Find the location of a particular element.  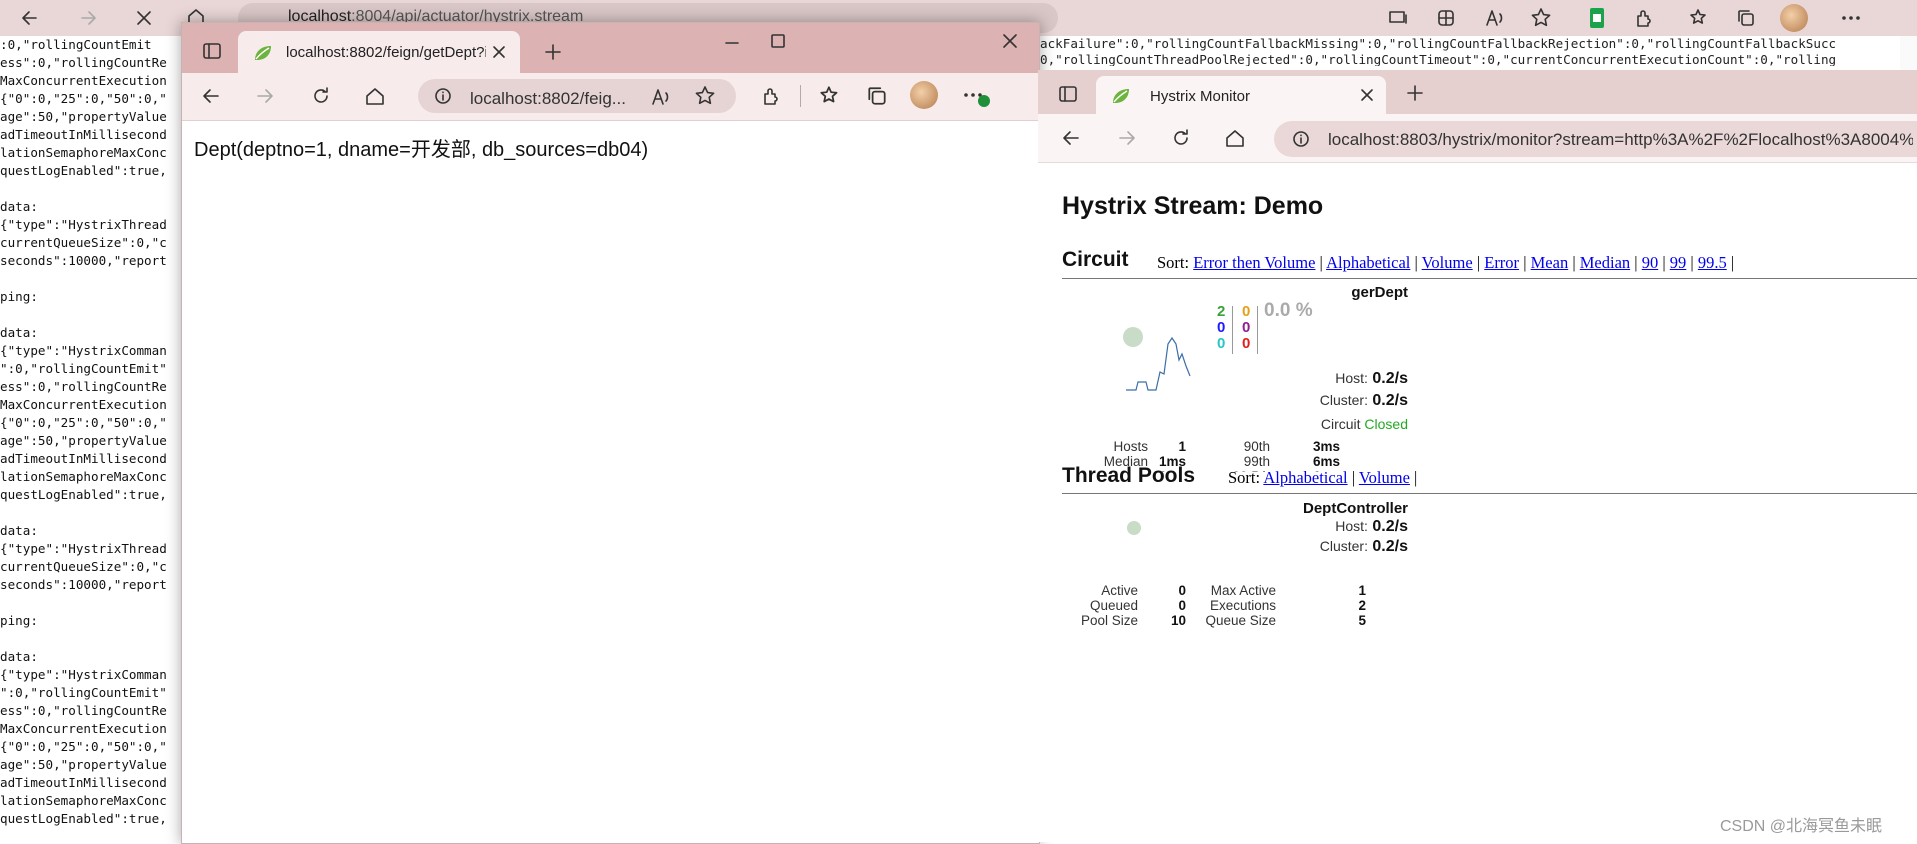

app-available-icon is located at coordinates (1399, 18).